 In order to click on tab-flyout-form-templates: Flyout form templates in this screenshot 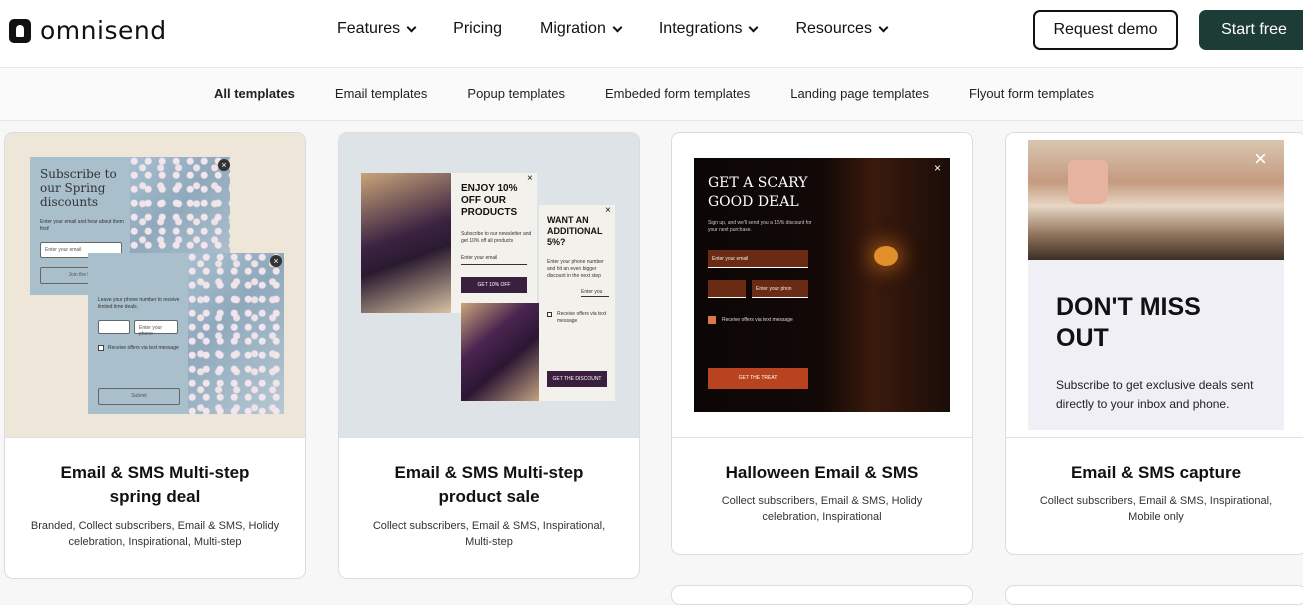, I will do `click(1031, 93)`.